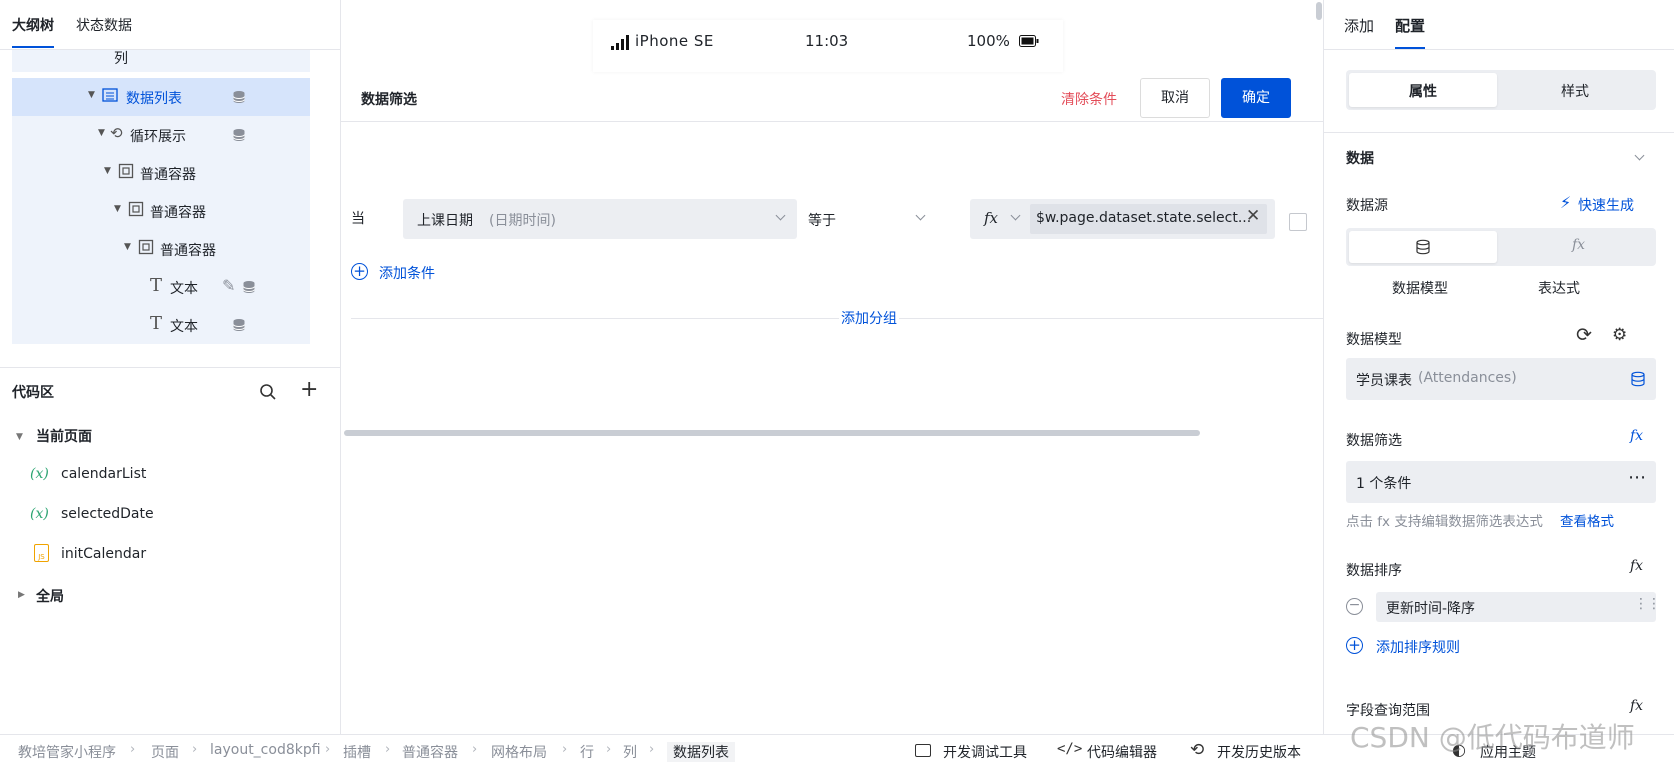  What do you see at coordinates (1501, 379) in the screenshot?
I see `model-select: 学员课表 (Attendances)` at bounding box center [1501, 379].